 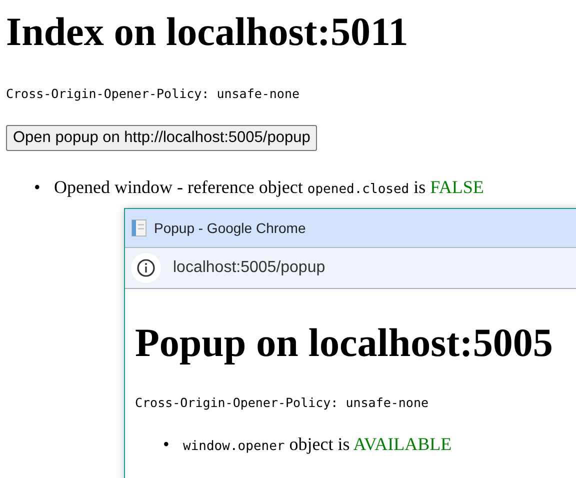 I want to click on open-popup-button: Open popup on http://localhost:5005/popup, so click(x=162, y=138).